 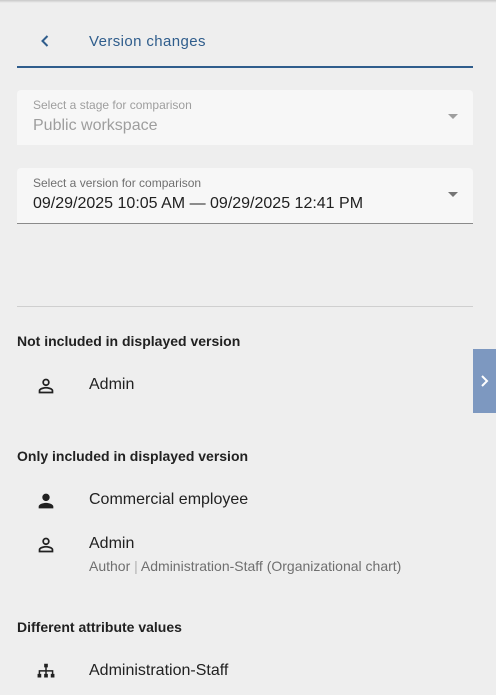 What do you see at coordinates (46, 501) in the screenshot?
I see `person-filled-icon` at bounding box center [46, 501].